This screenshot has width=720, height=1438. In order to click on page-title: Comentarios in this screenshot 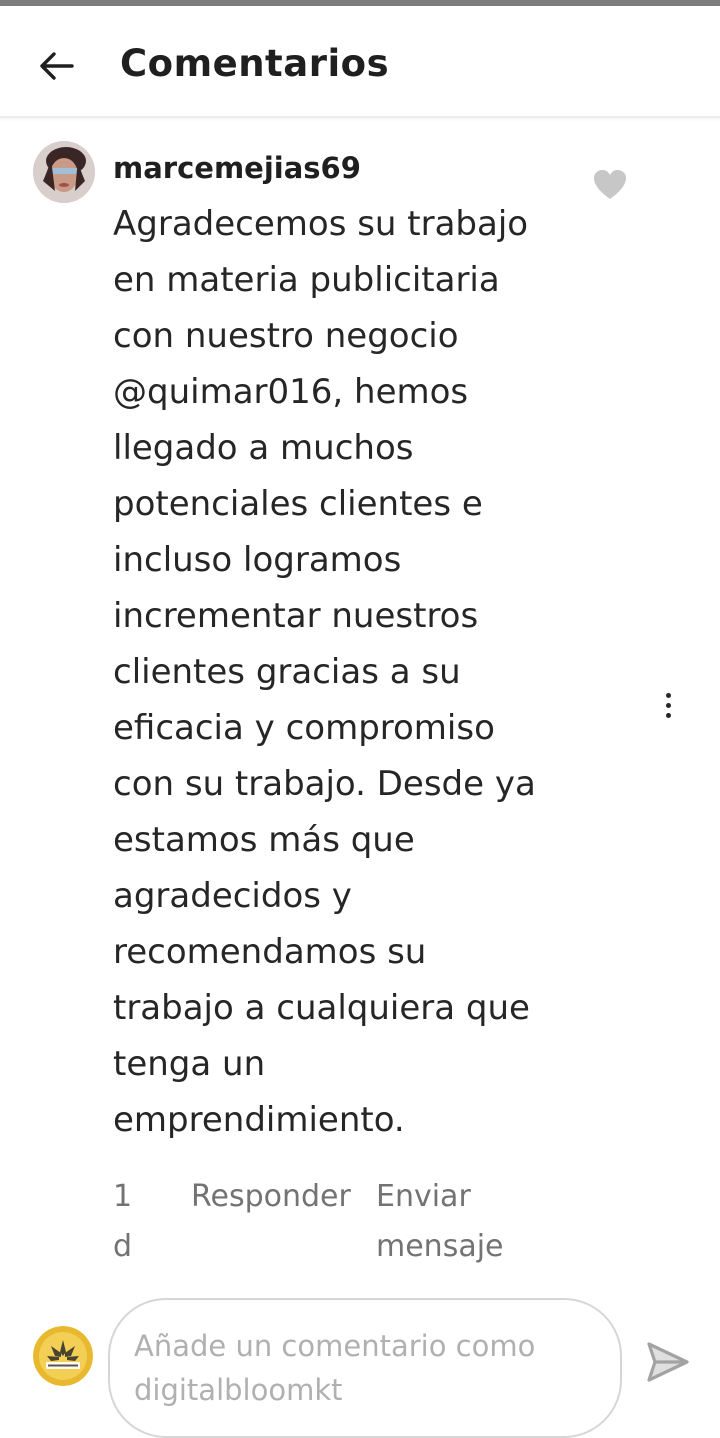, I will do `click(255, 63)`.